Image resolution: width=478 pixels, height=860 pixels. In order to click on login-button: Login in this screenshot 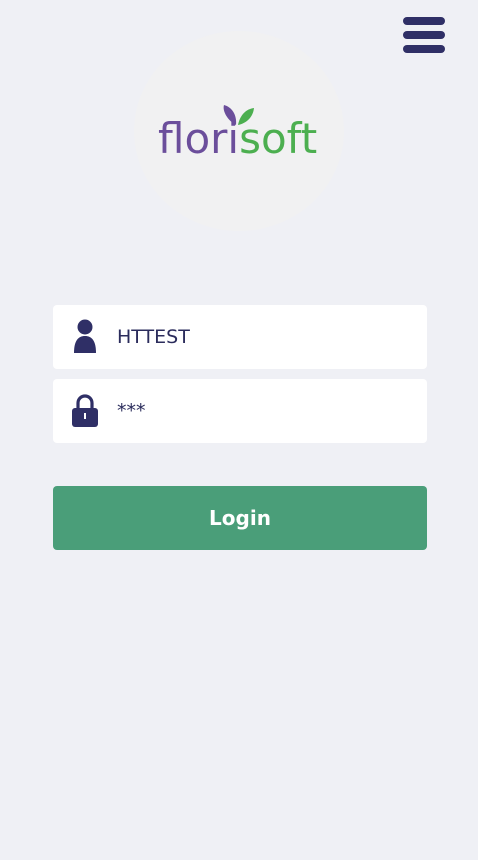, I will do `click(240, 518)`.